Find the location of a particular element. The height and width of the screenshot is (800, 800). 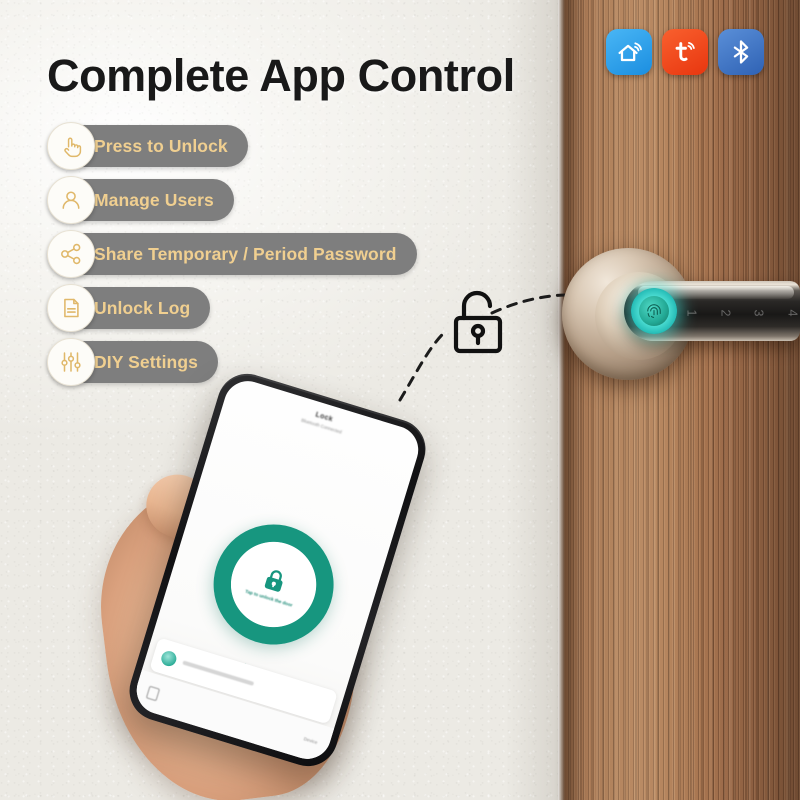

lock-device-icon is located at coordinates (169, 658).